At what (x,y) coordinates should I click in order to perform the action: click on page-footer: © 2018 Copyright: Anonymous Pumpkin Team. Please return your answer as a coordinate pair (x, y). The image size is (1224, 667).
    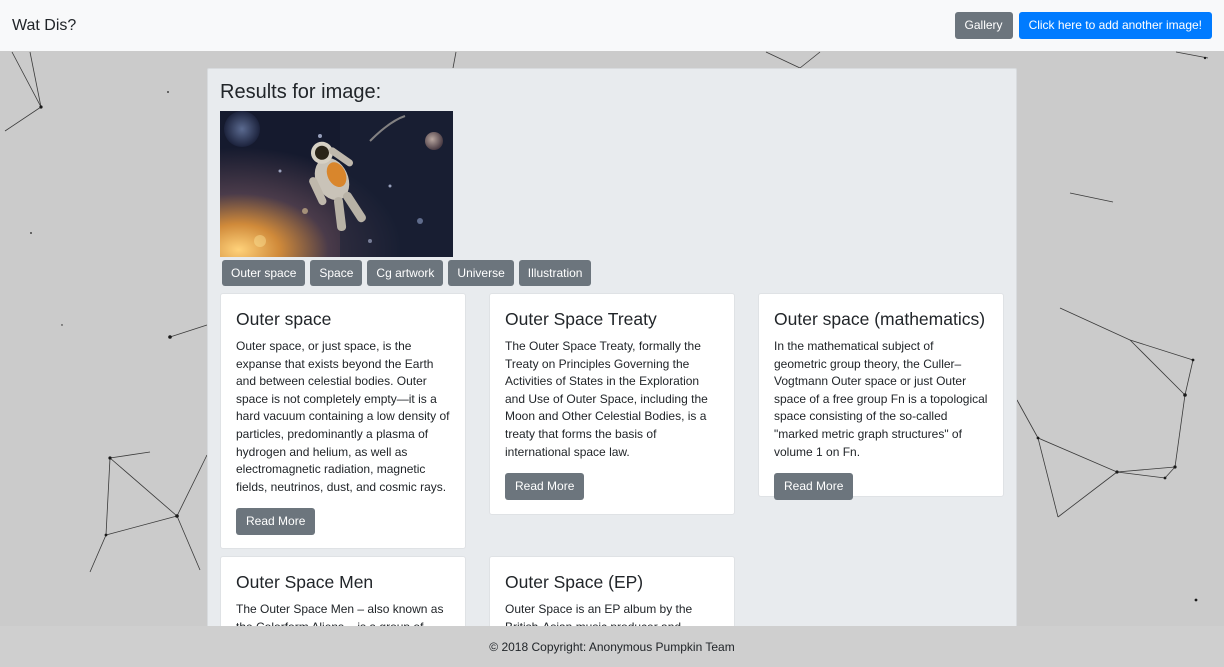
    Looking at the image, I should click on (612, 646).